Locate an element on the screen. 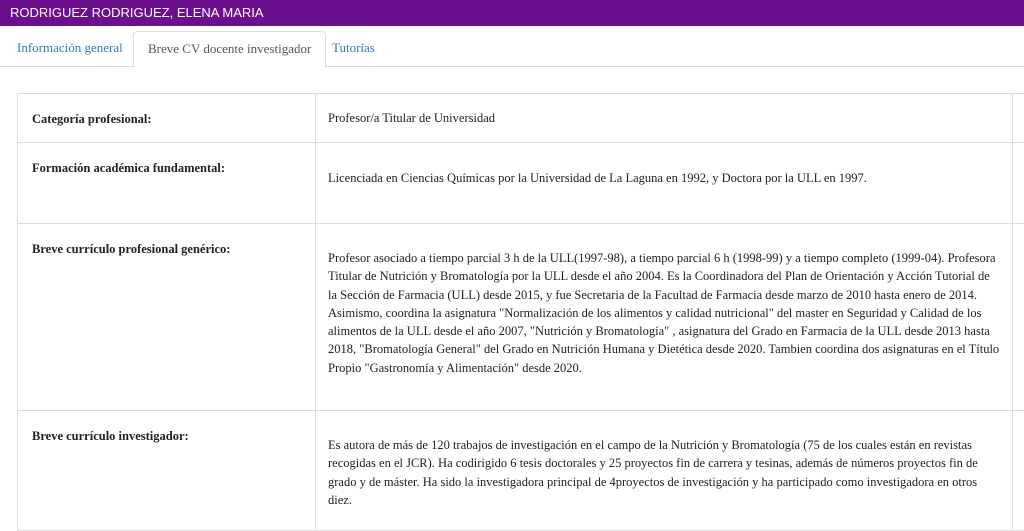 The width and height of the screenshot is (1024, 531). row-label: Formación académica fundamental: is located at coordinates (167, 183).